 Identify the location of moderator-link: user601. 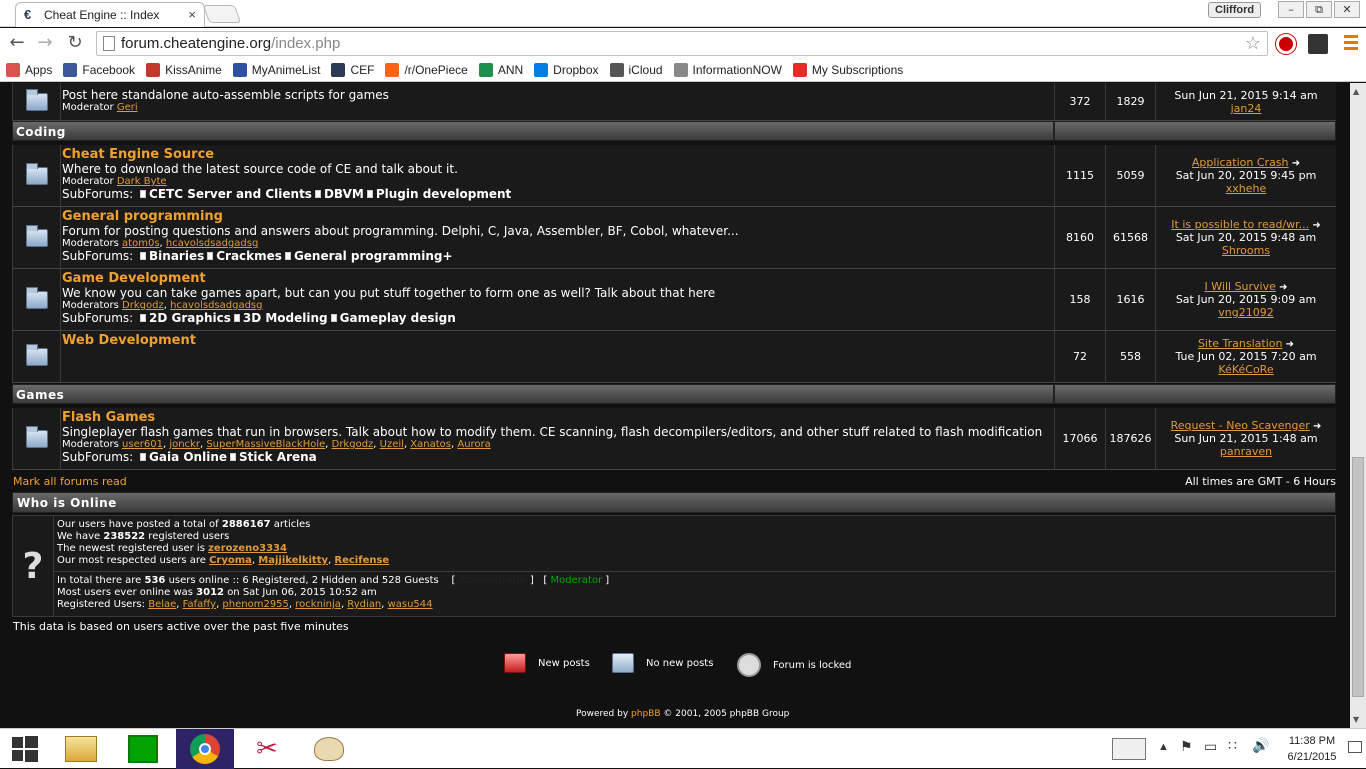
(142, 444).